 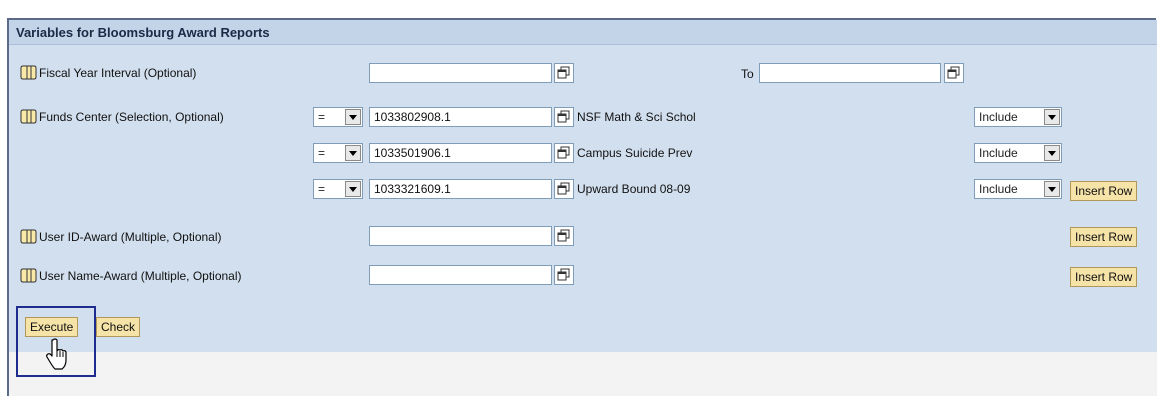 What do you see at coordinates (850, 73) in the screenshot?
I see `fiscal-year-to-input` at bounding box center [850, 73].